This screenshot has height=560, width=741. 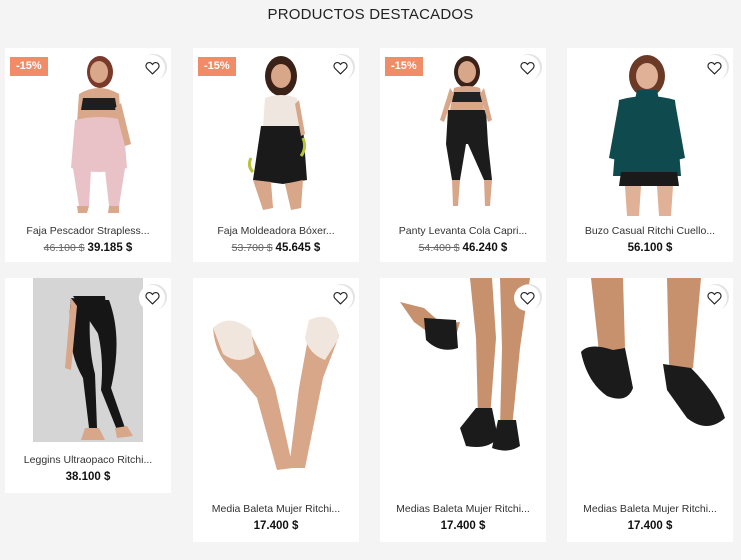 What do you see at coordinates (439, 248) in the screenshot?
I see `old-price: 54.400 $` at bounding box center [439, 248].